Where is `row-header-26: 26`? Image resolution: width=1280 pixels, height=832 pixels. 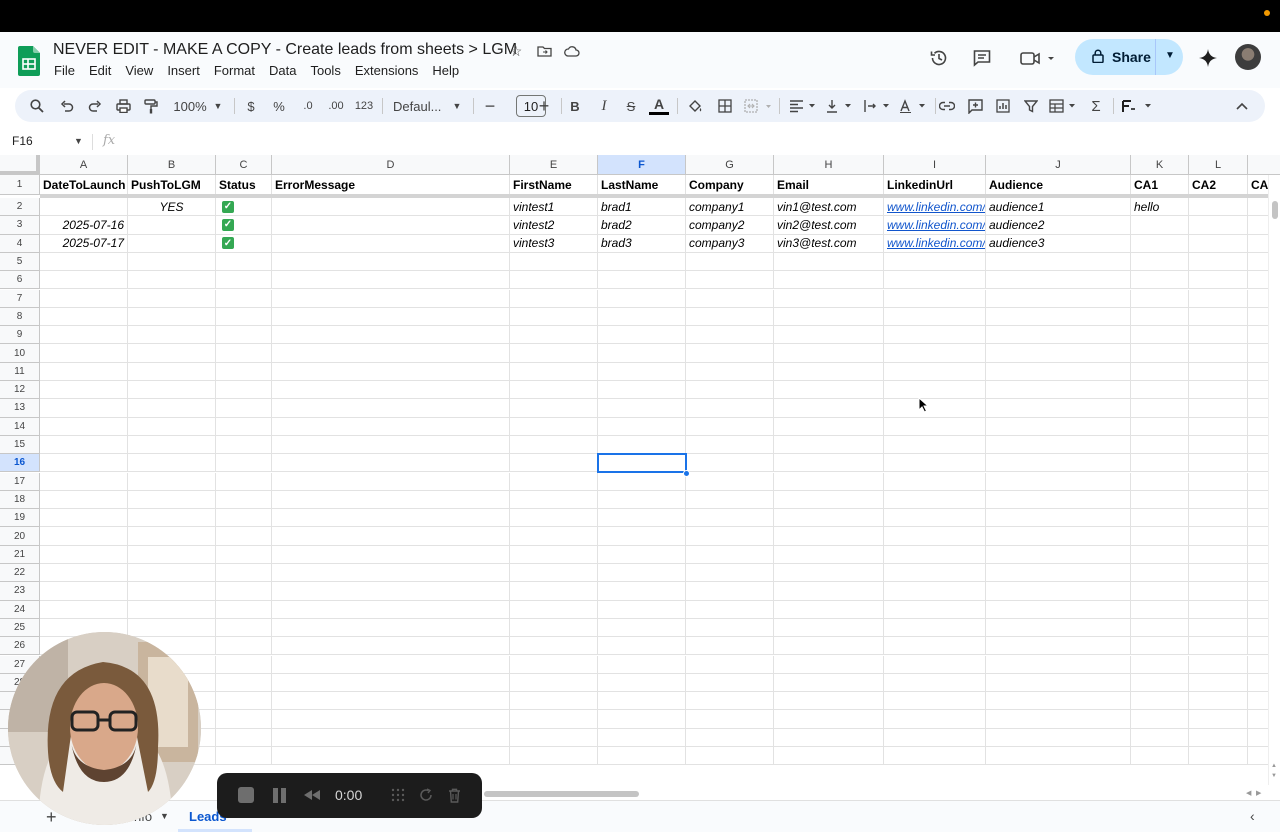 row-header-26: 26 is located at coordinates (20, 646).